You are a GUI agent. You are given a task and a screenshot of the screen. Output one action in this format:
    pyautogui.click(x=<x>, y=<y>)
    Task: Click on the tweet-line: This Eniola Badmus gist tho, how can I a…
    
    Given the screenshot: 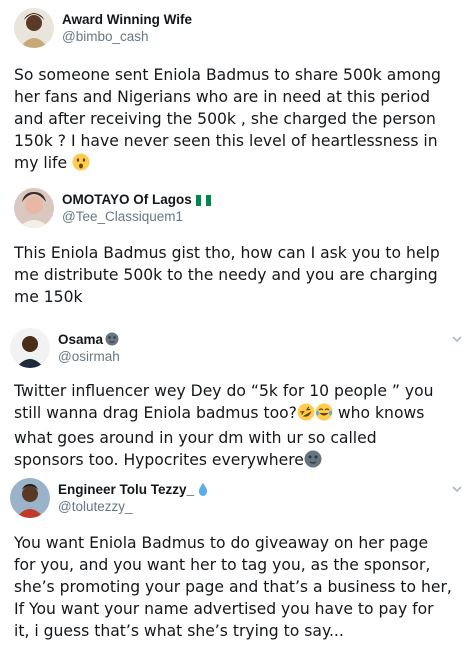 What is the action you would take?
    pyautogui.click(x=227, y=253)
    